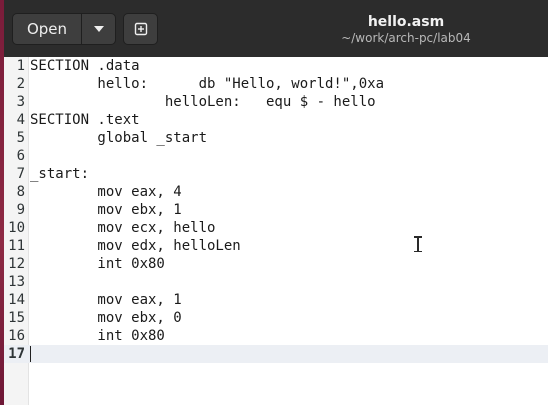 The height and width of the screenshot is (405, 548). What do you see at coordinates (276, 120) in the screenshot?
I see `code-line: 4 SECTION .text` at bounding box center [276, 120].